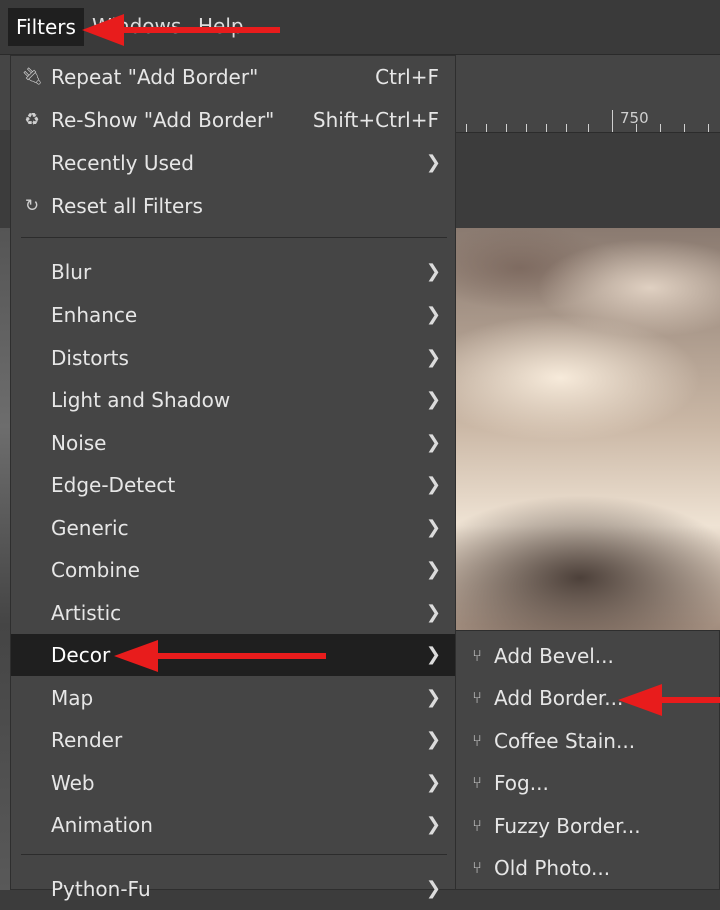  What do you see at coordinates (669, 700) in the screenshot?
I see `annotation-arrow-add-border` at bounding box center [669, 700].